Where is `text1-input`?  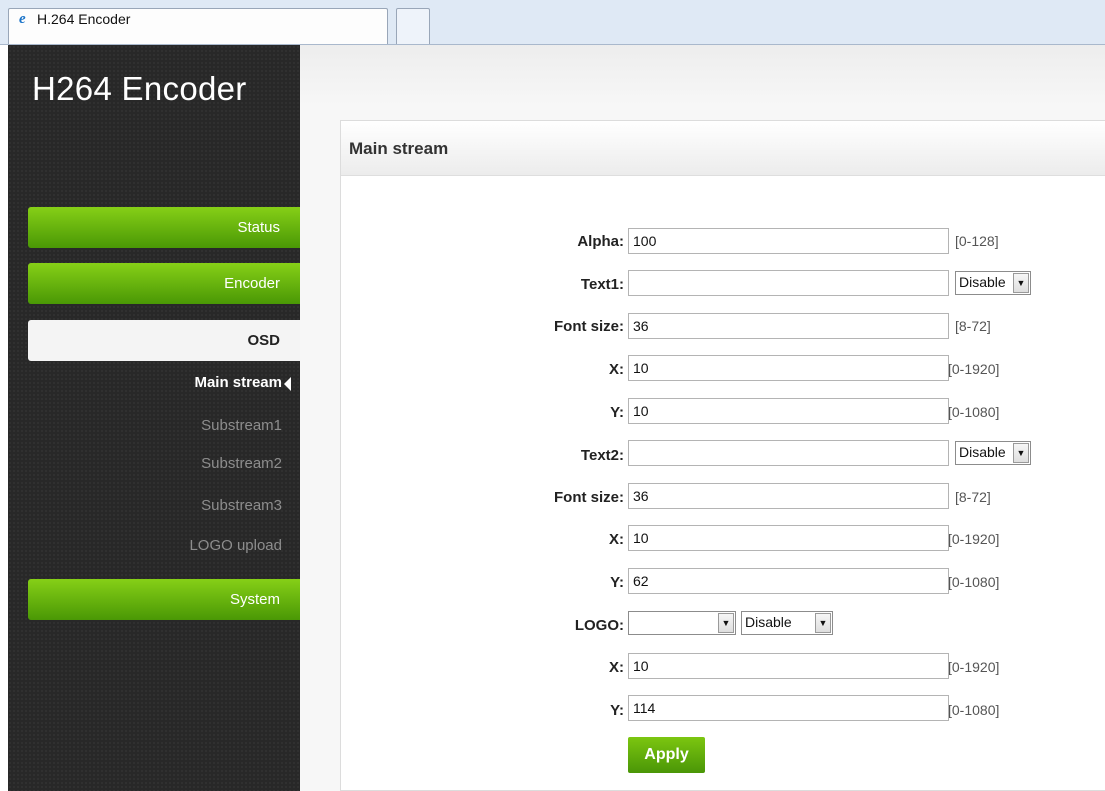
text1-input is located at coordinates (788, 283).